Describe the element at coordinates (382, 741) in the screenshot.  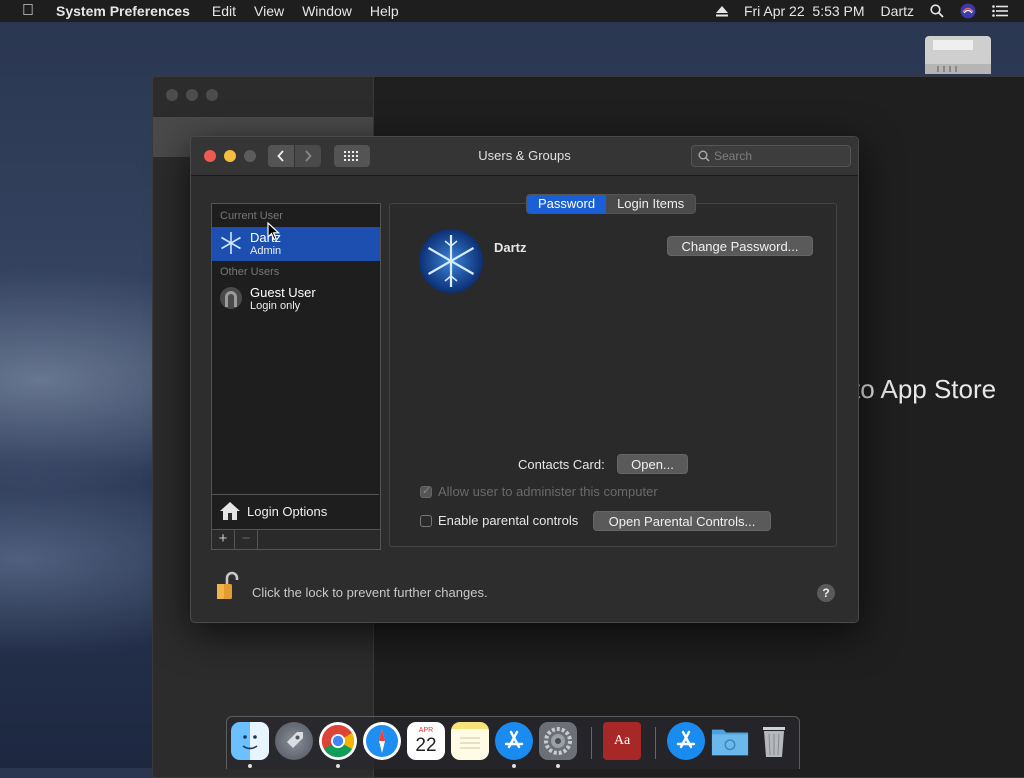
I see `safari-icon` at that location.